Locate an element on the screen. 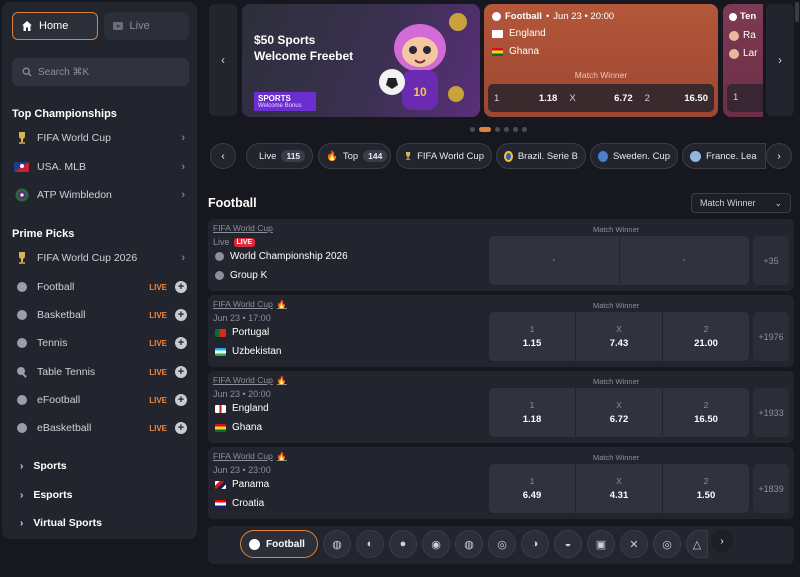  sidebar-group-esports: › Esports is located at coordinates (99, 495).